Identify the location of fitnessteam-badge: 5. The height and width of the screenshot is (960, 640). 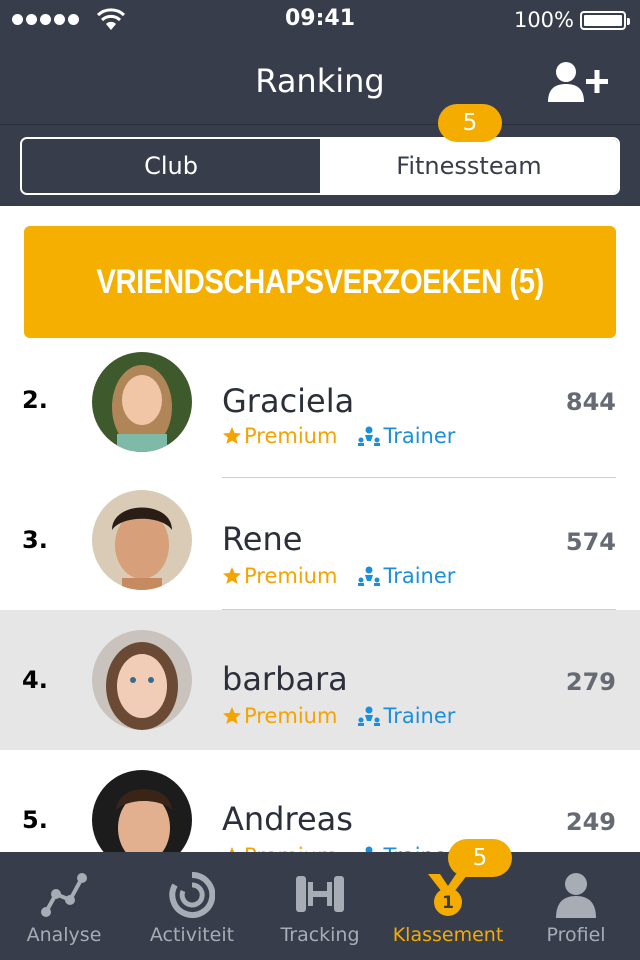
(470, 123).